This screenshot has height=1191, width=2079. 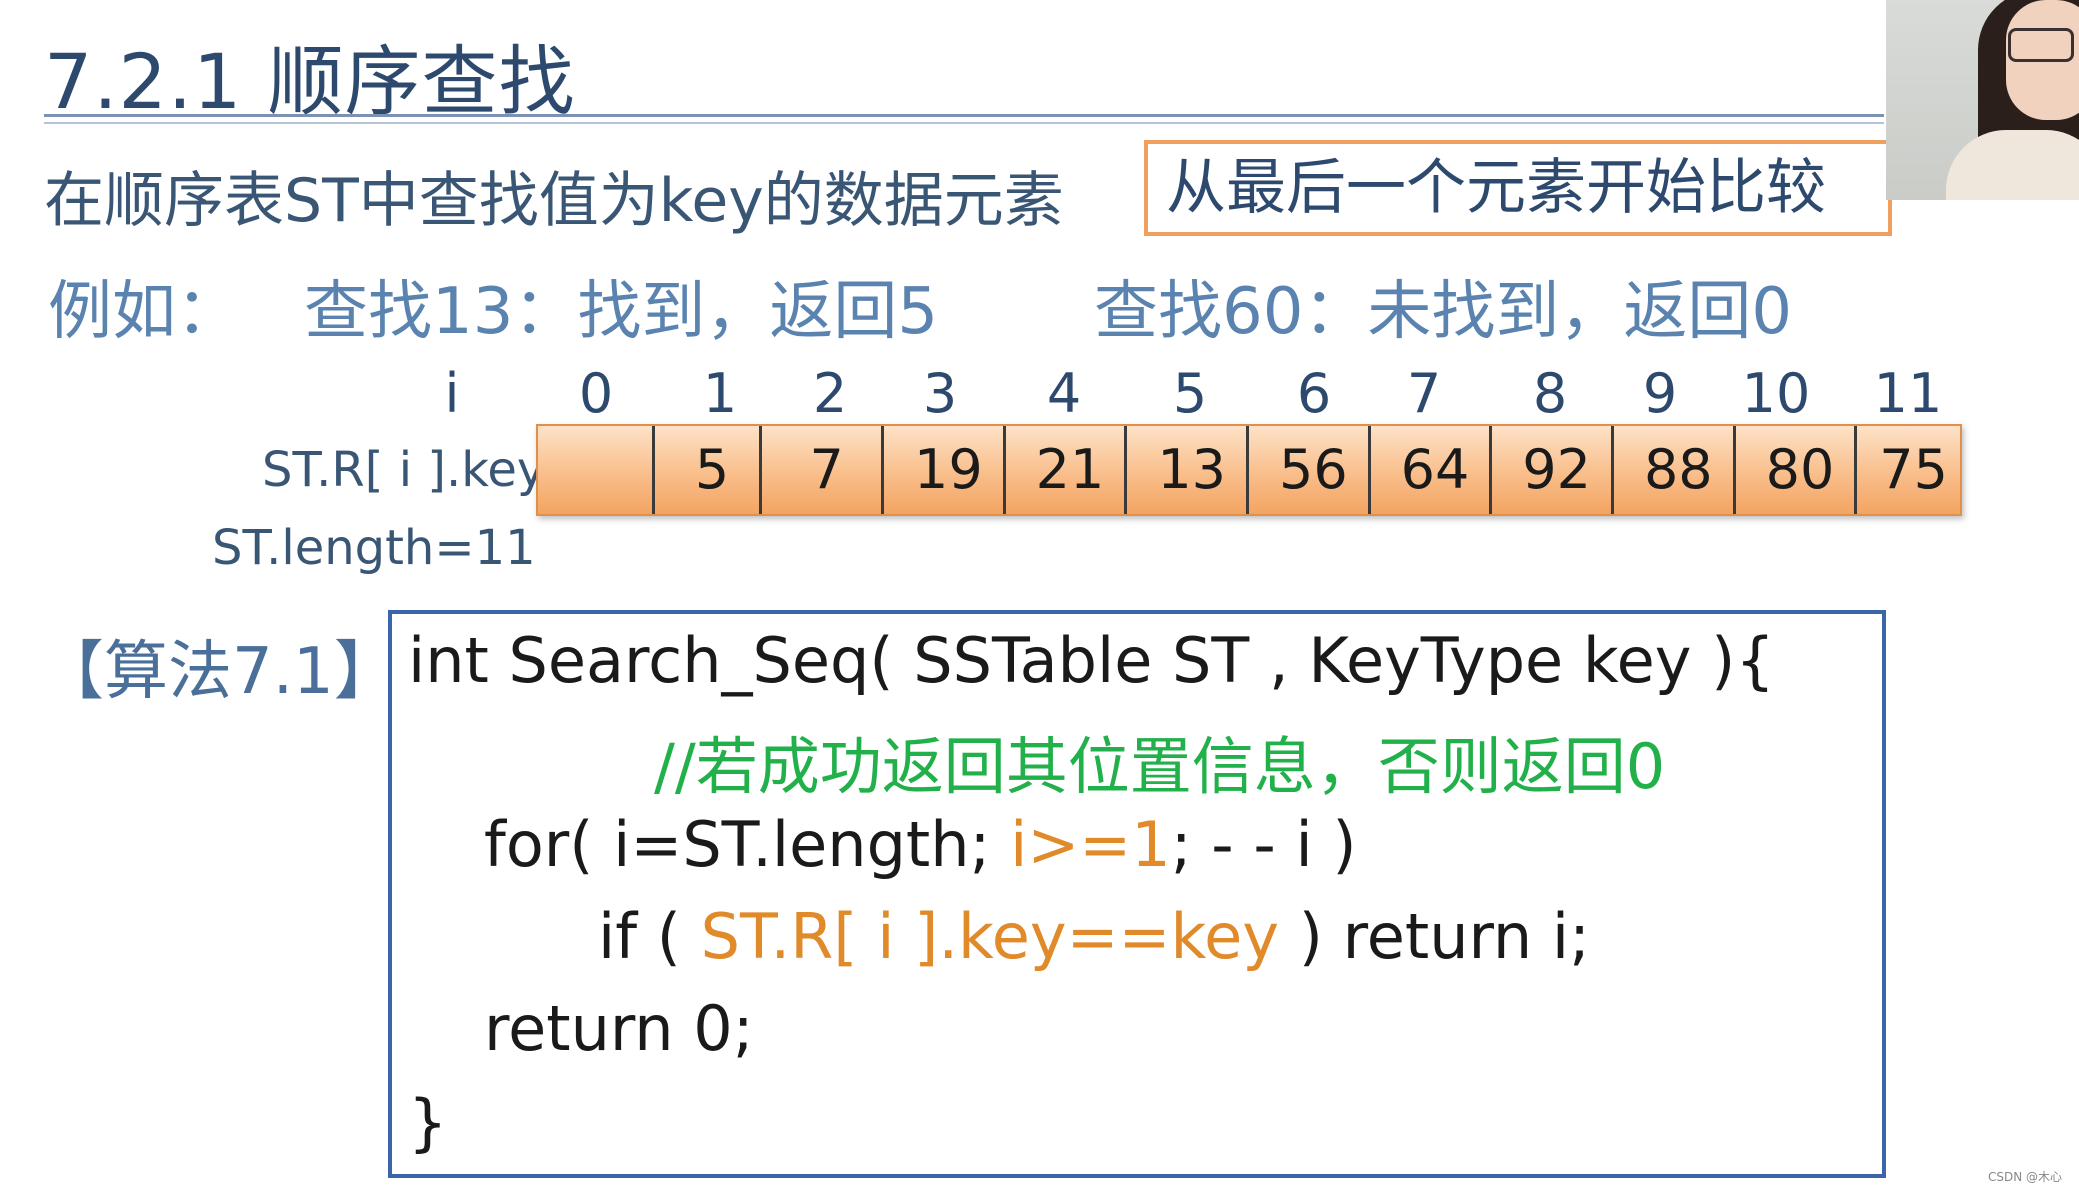 I want to click on title-divider, so click(x=964, y=115).